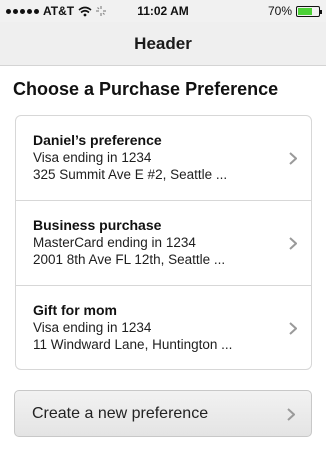 This screenshot has height=467, width=326. I want to click on preference-name: Gift for mom, so click(75, 310).